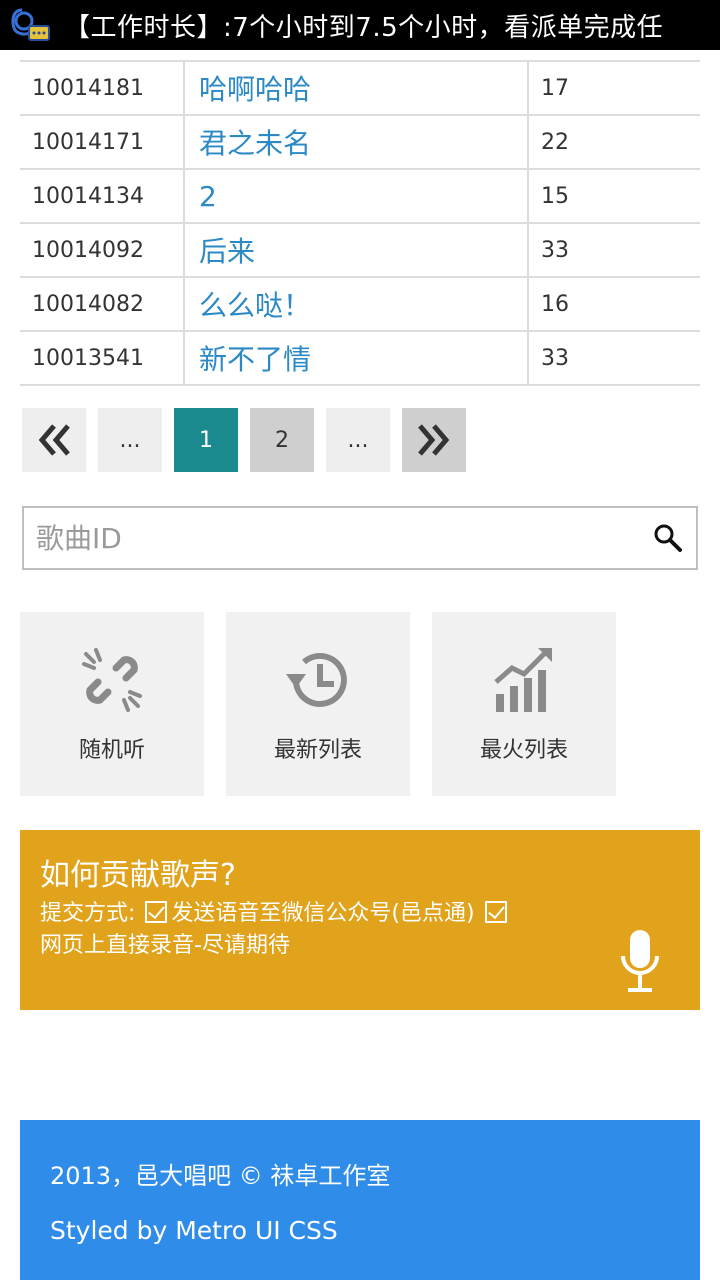  What do you see at coordinates (356, 196) in the screenshot?
I see `song-name-link: 2` at bounding box center [356, 196].